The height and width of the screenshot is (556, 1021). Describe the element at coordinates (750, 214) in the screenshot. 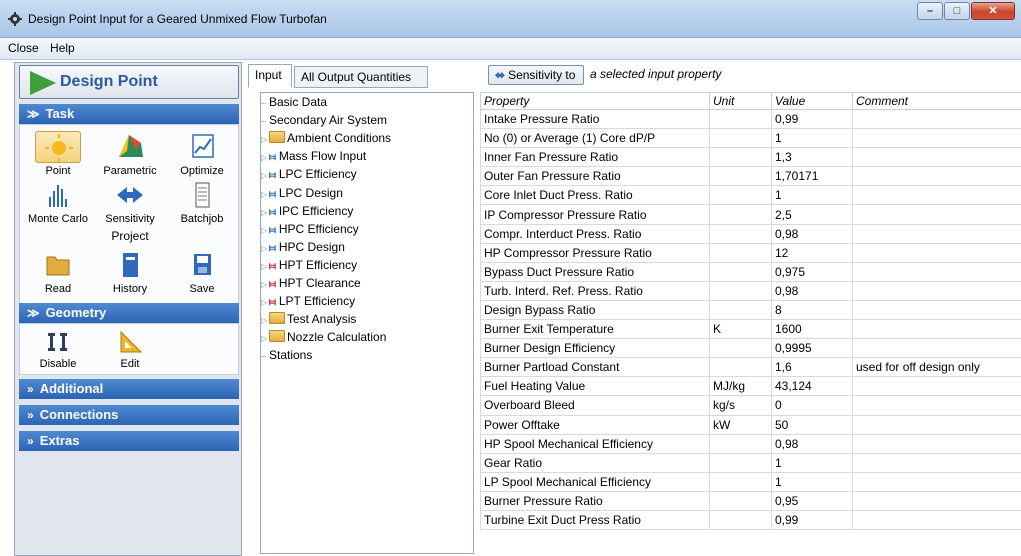

I see `table-row: IP Compressor Pressure Ratio 2,5` at that location.